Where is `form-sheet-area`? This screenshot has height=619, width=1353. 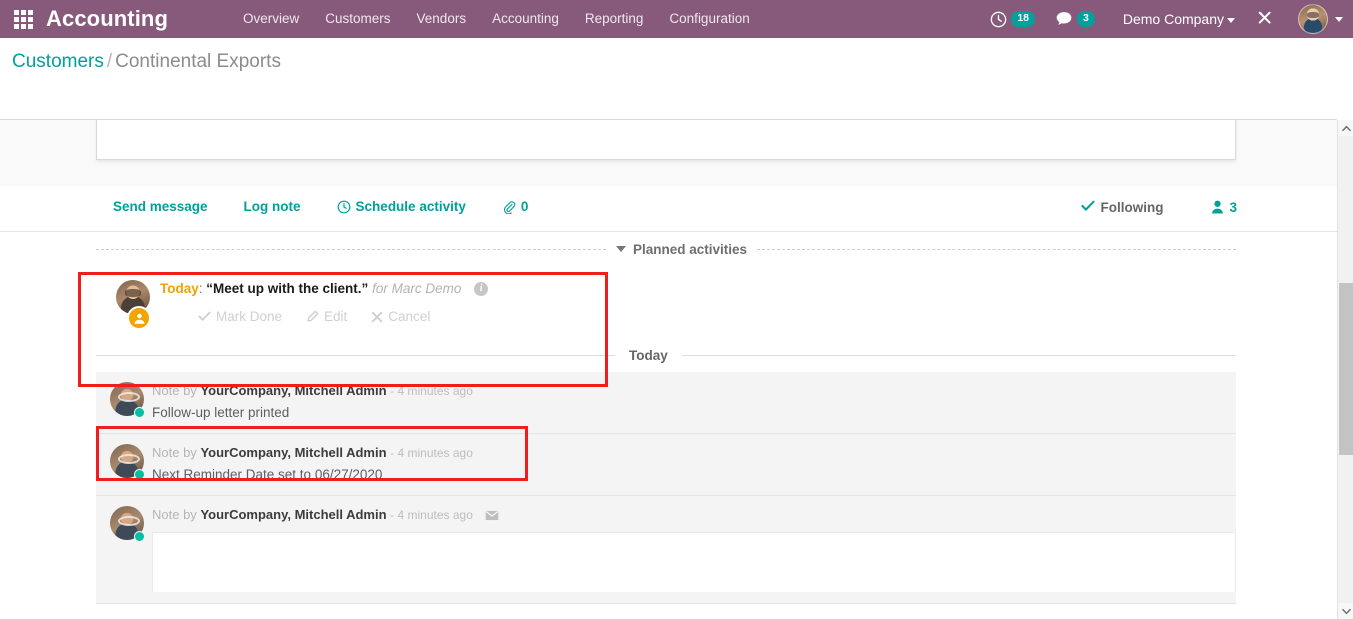
form-sheet-area is located at coordinates (668, 153).